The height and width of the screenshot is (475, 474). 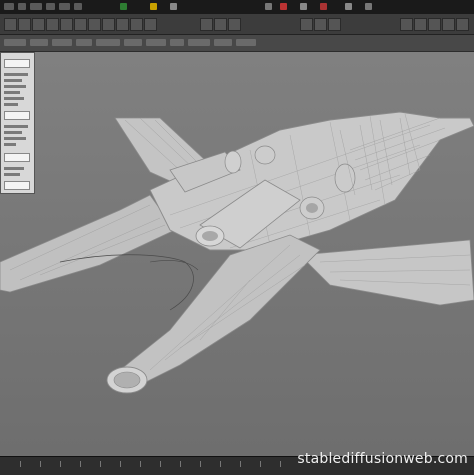 What do you see at coordinates (17, 123) in the screenshot?
I see `attribute-panel` at bounding box center [17, 123].